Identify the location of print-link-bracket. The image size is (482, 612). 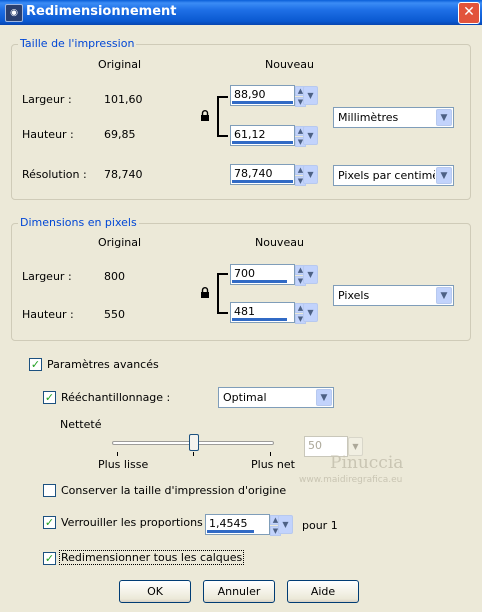
(222, 116).